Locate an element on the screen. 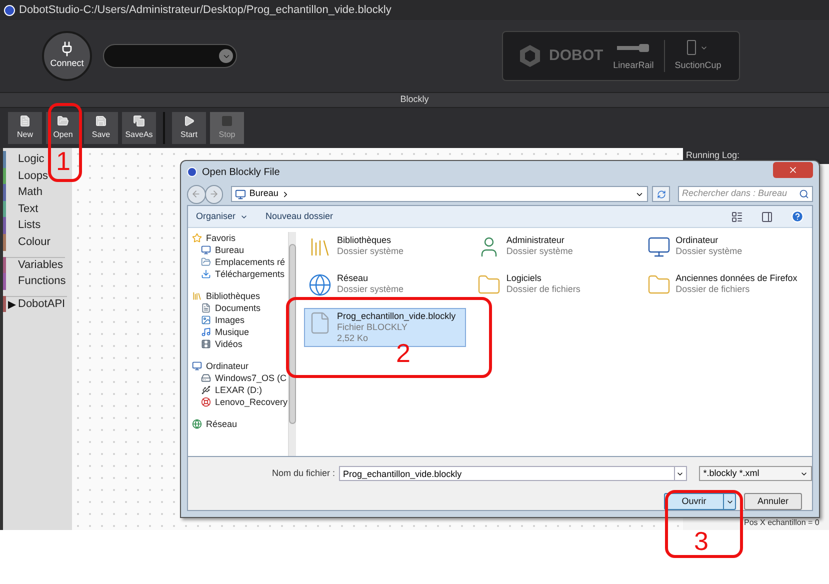 The image size is (829, 584). log-title: Running Log: is located at coordinates (713, 155).